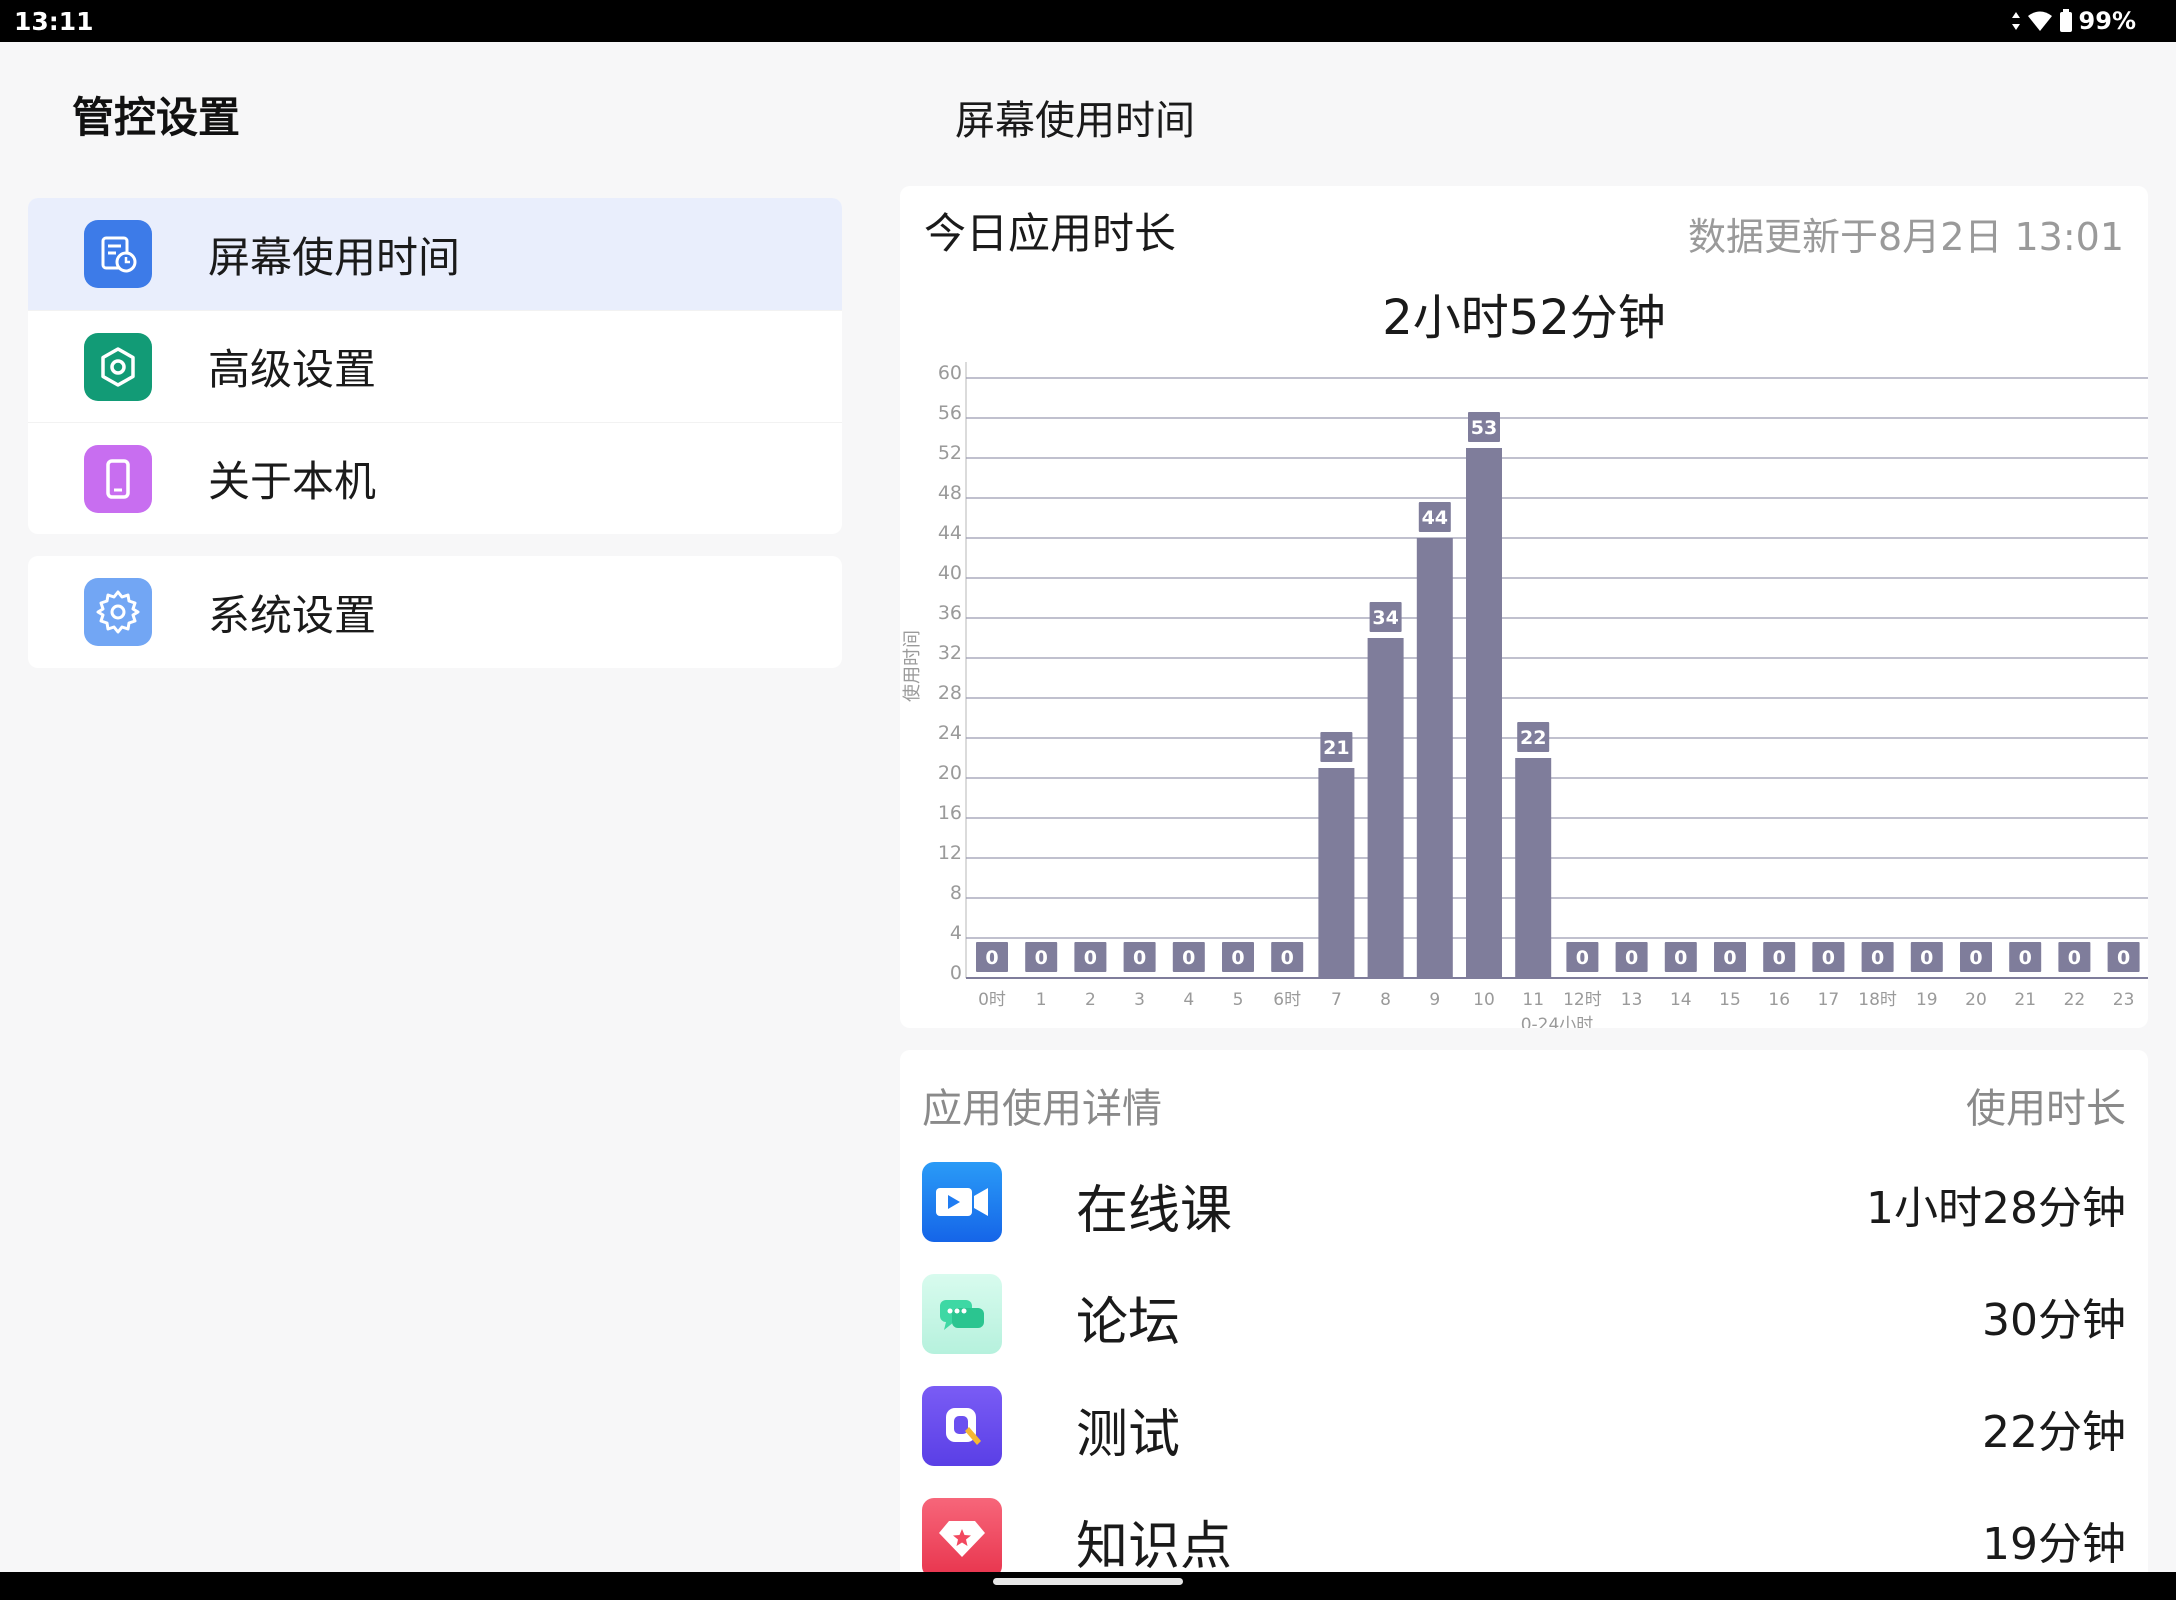  Describe the element at coordinates (1154, 1547) in the screenshot. I see `app-name: 知识点` at that location.